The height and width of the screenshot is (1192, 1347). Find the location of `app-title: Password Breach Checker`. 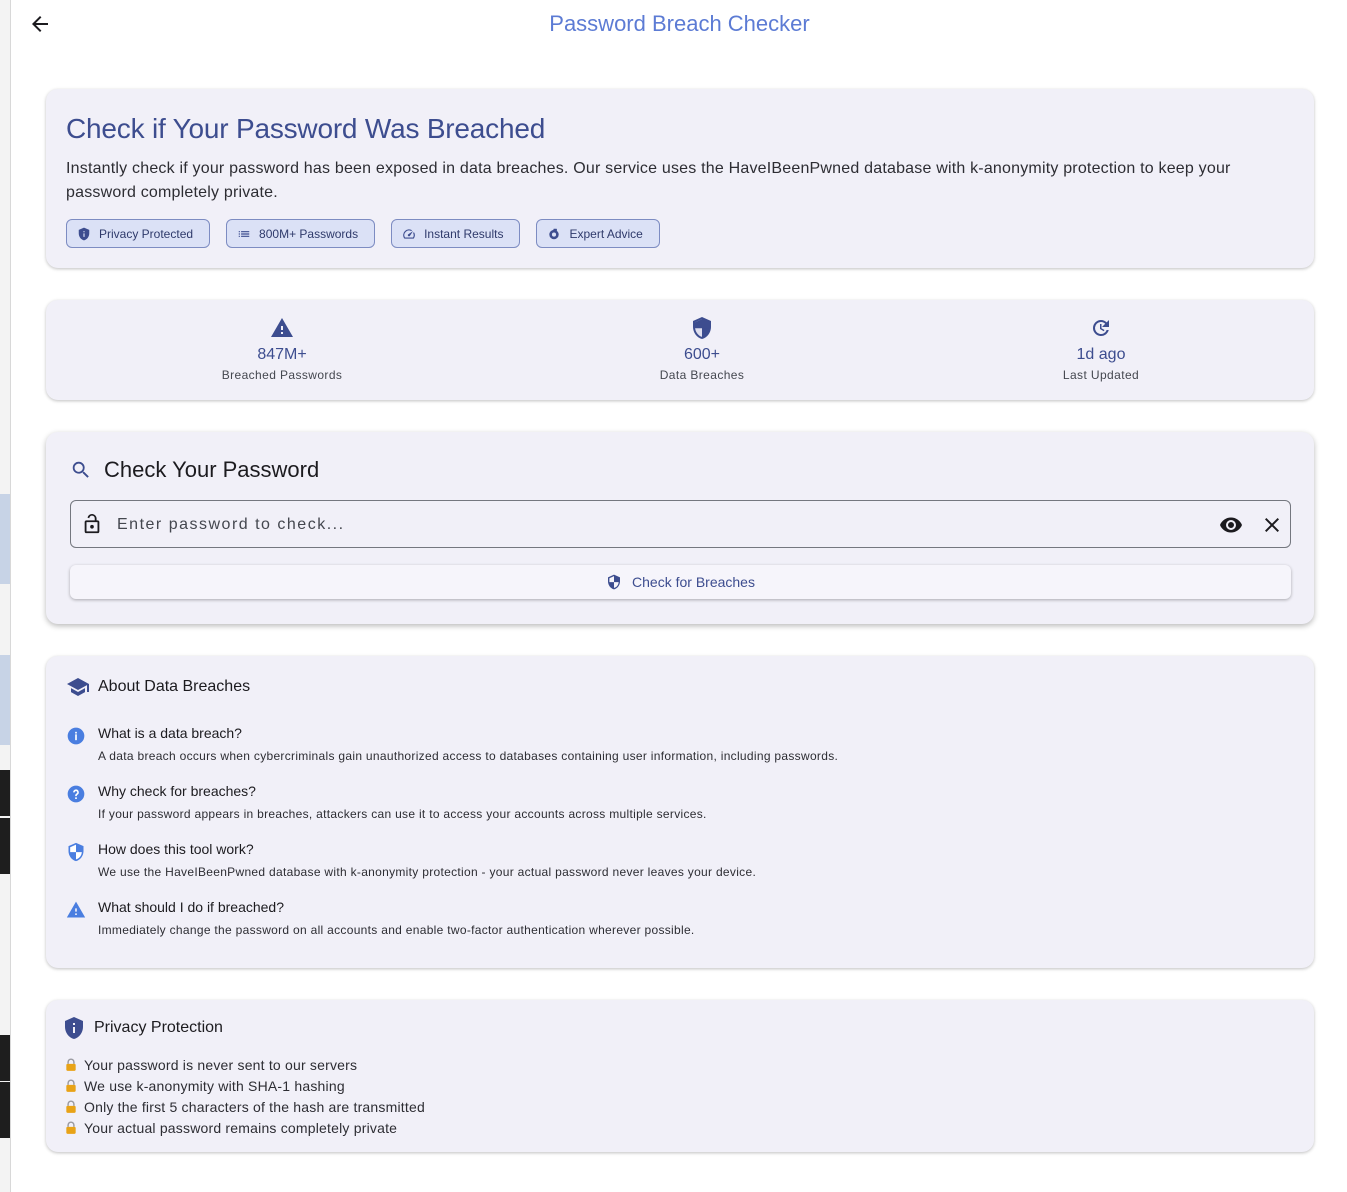

app-title: Password Breach Checker is located at coordinates (679, 23).